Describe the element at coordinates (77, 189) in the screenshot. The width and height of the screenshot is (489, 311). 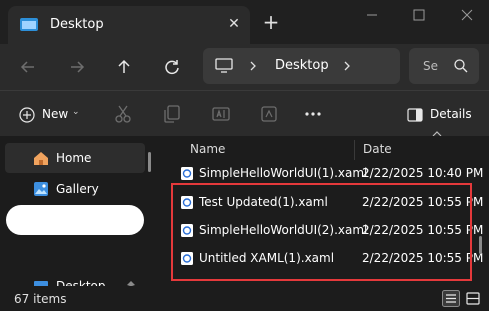
I see `sidebar-item-label: Gallery` at that location.